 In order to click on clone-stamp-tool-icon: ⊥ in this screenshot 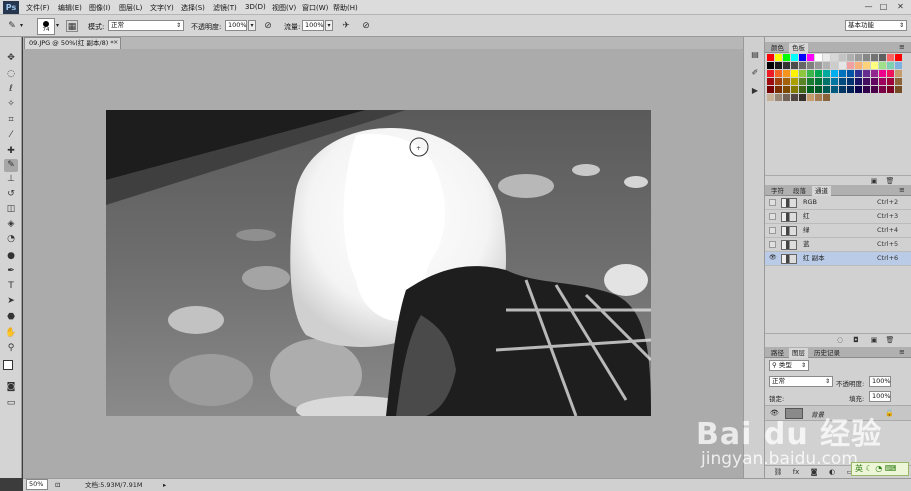, I will do `click(11, 179)`.